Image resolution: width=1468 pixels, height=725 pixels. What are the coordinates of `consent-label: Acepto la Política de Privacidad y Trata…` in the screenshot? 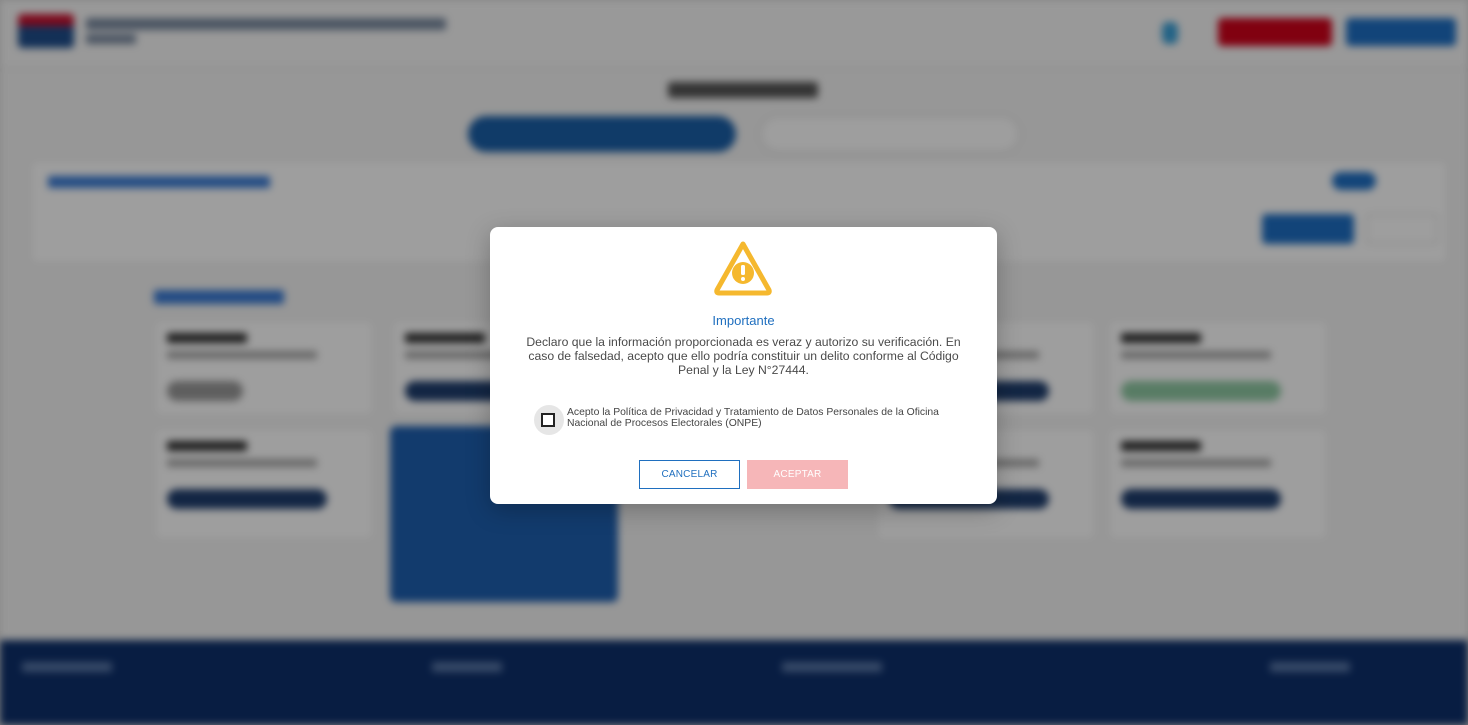 It's located at (767, 418).